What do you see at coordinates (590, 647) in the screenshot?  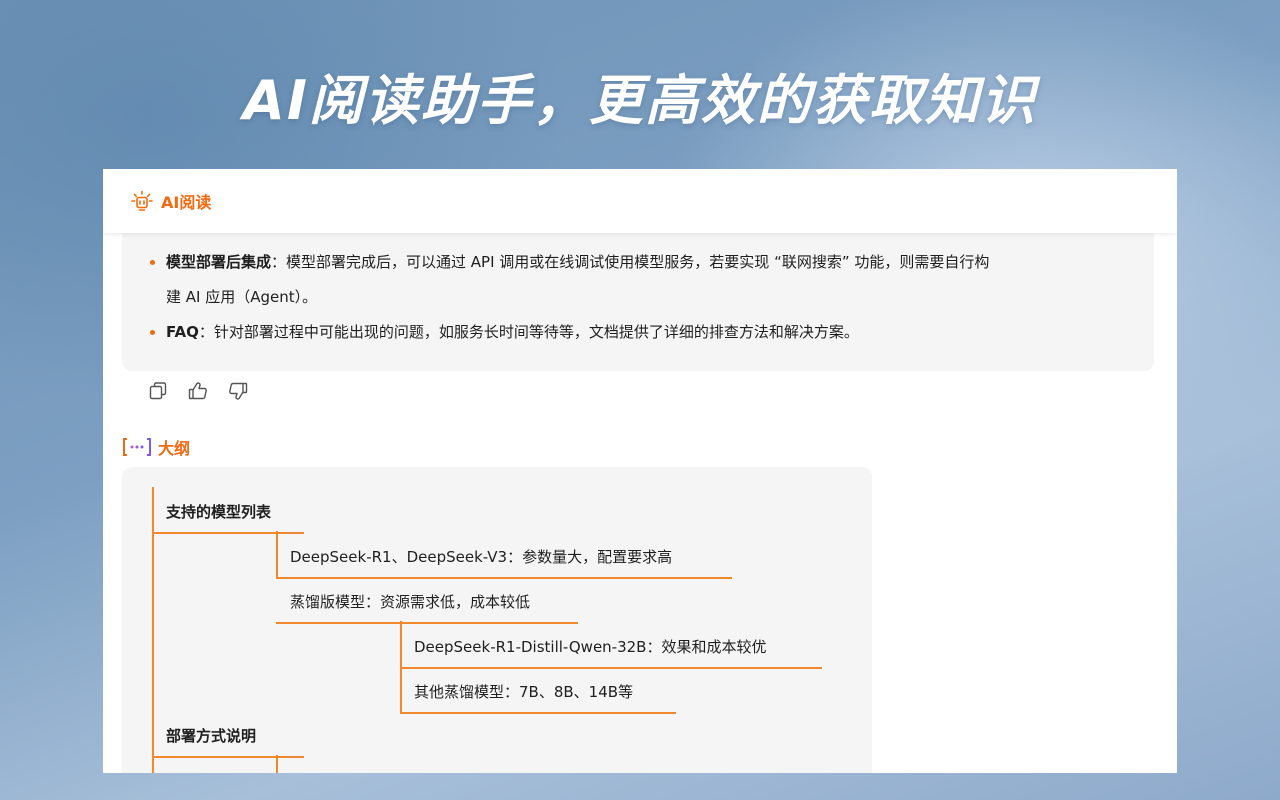 I see `outline-node-label: DeepSeek-R1-Distill-Qwen-32B：效果和成本较优` at bounding box center [590, 647].